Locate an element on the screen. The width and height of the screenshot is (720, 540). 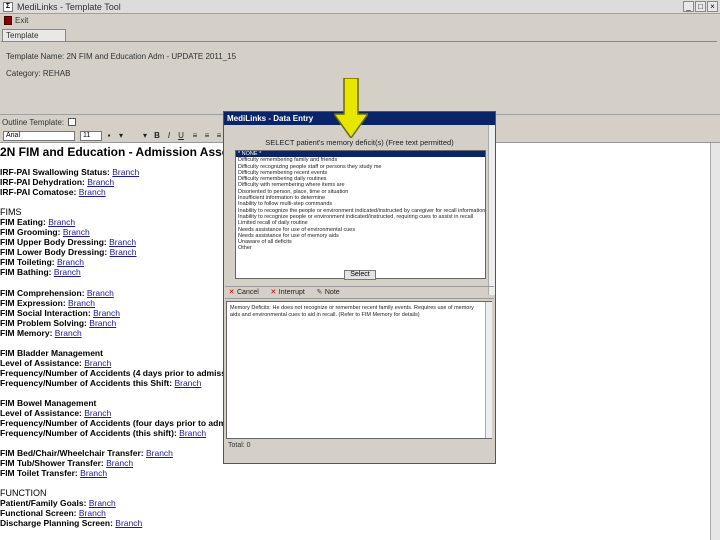
font-select: Arial is located at coordinates (39, 136).